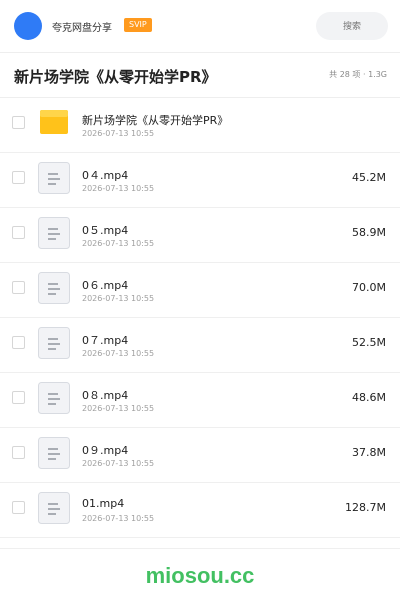 The height and width of the screenshot is (601, 400). What do you see at coordinates (105, 230) in the screenshot?
I see `file-name: 0５.mp4` at bounding box center [105, 230].